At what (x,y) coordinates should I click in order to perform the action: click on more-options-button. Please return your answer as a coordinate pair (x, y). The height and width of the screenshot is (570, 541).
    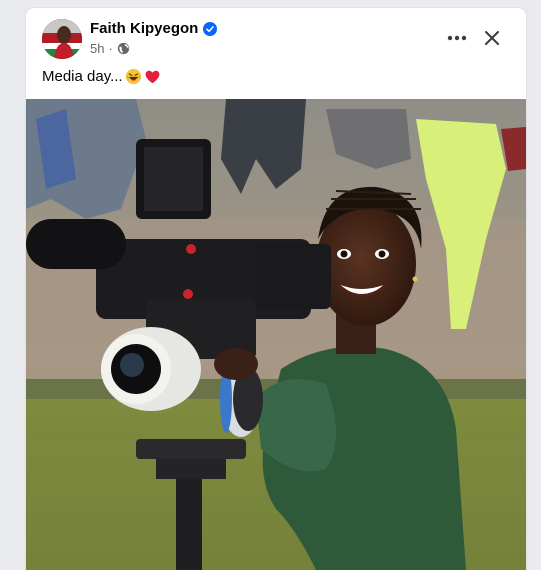
    Looking at the image, I should click on (457, 38).